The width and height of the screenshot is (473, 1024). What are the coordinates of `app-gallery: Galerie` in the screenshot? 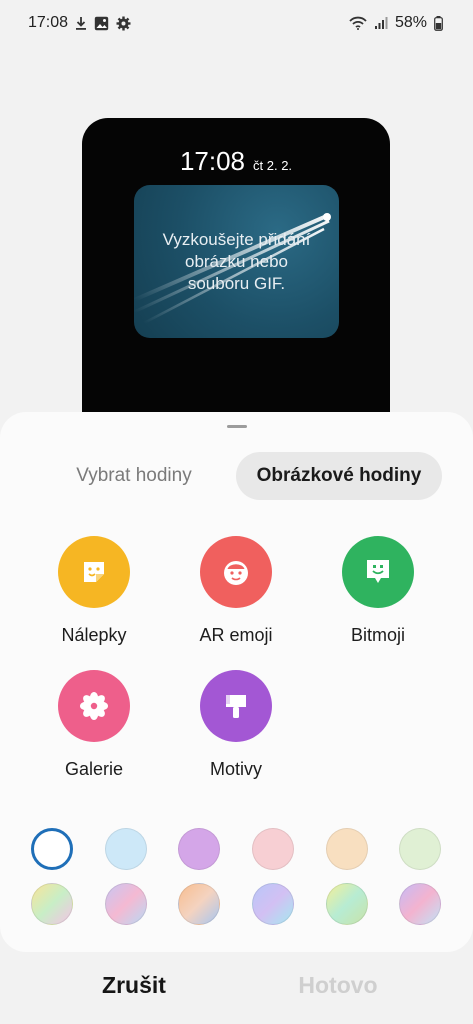 It's located at (94, 725).